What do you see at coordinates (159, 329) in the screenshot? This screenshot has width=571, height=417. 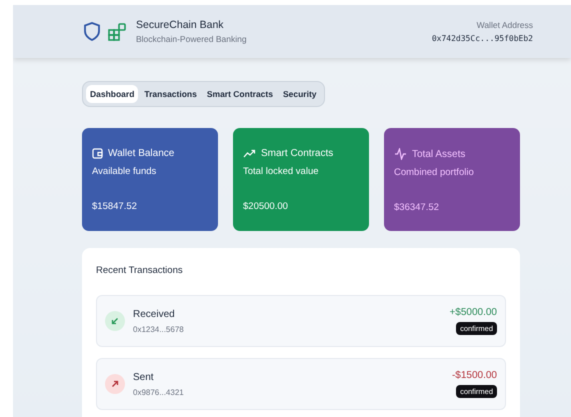 I see `transaction-address: 0x1234...5678` at bounding box center [159, 329].